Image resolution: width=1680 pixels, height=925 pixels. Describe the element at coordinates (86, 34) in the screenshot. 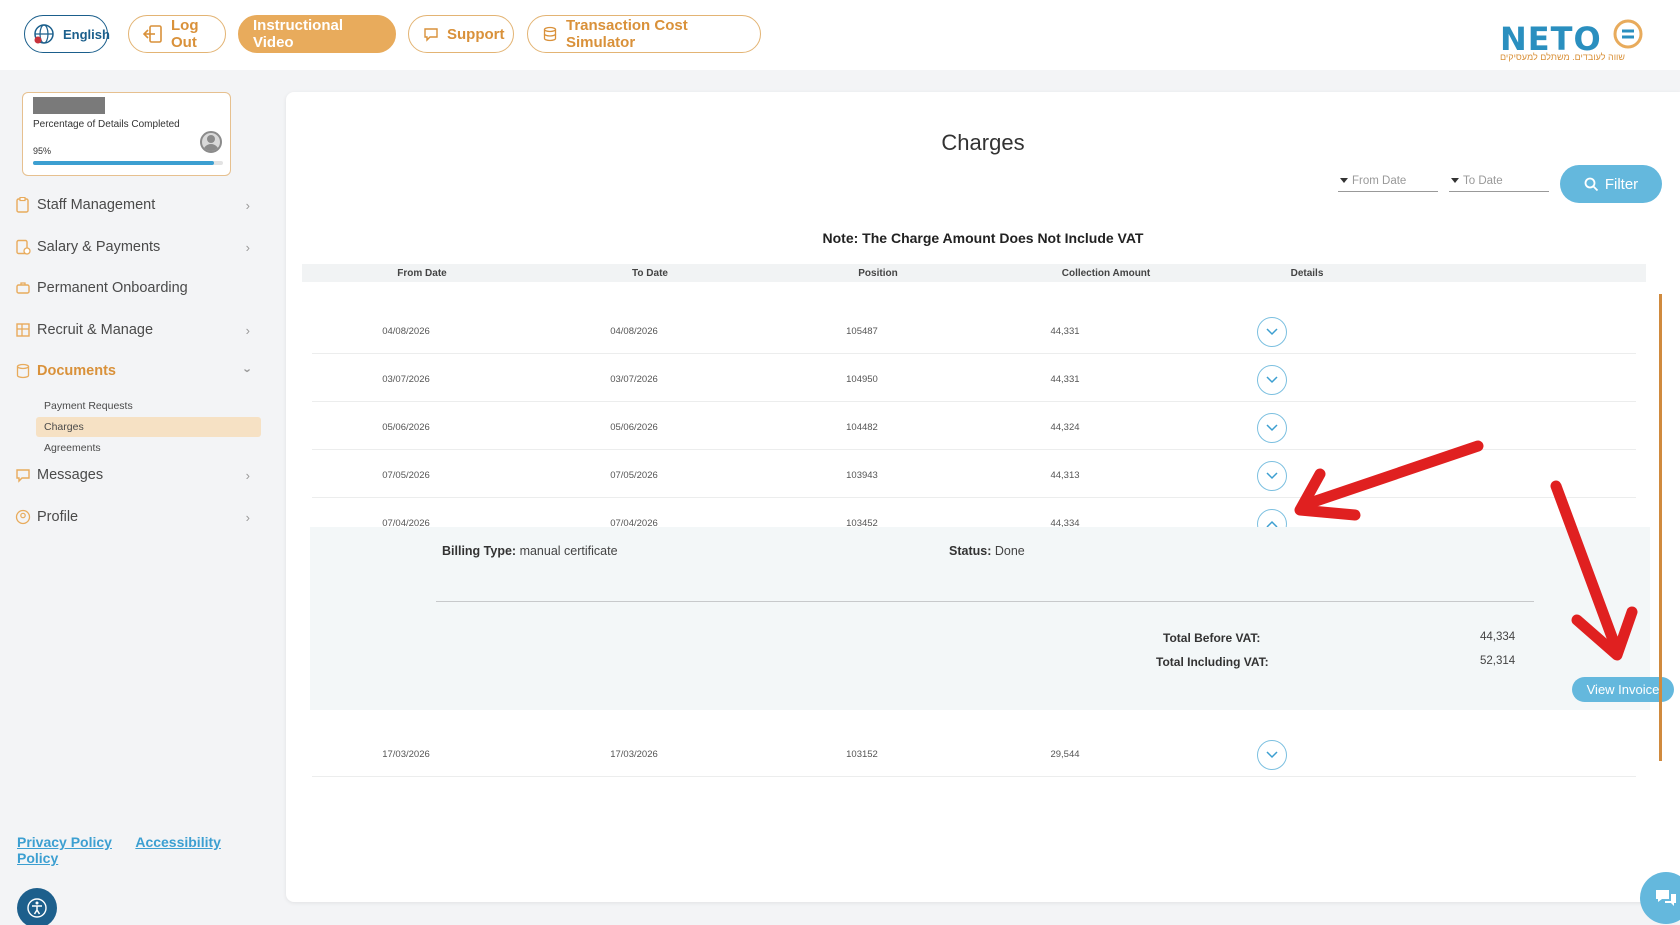

I see `language-label: English` at that location.